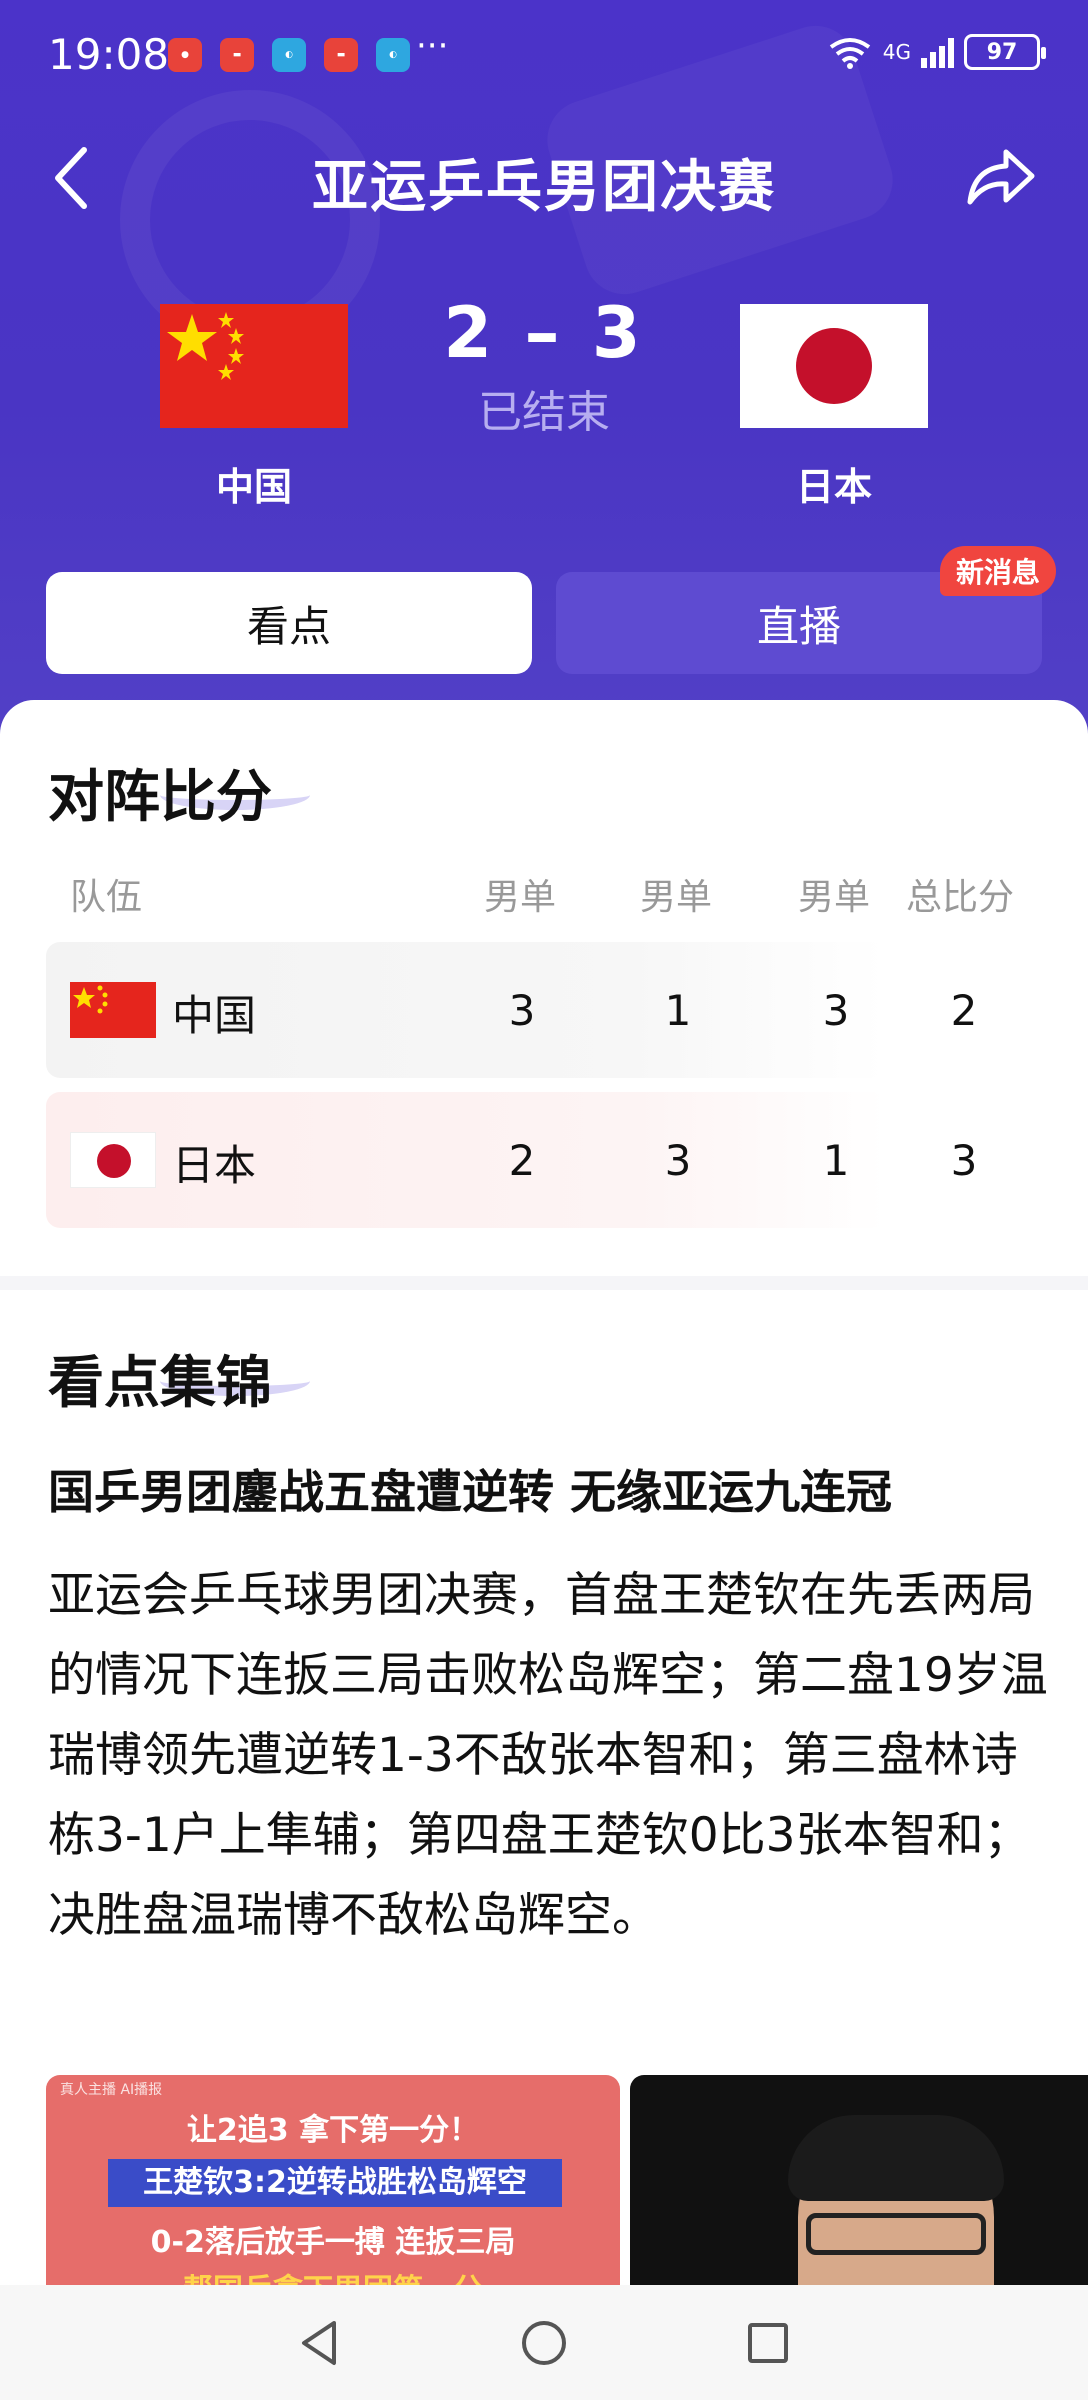 The width and height of the screenshot is (1088, 2400). Describe the element at coordinates (333, 2242) in the screenshot. I see `video-caption: 0-2落后放手一搏 连扳三局` at that location.